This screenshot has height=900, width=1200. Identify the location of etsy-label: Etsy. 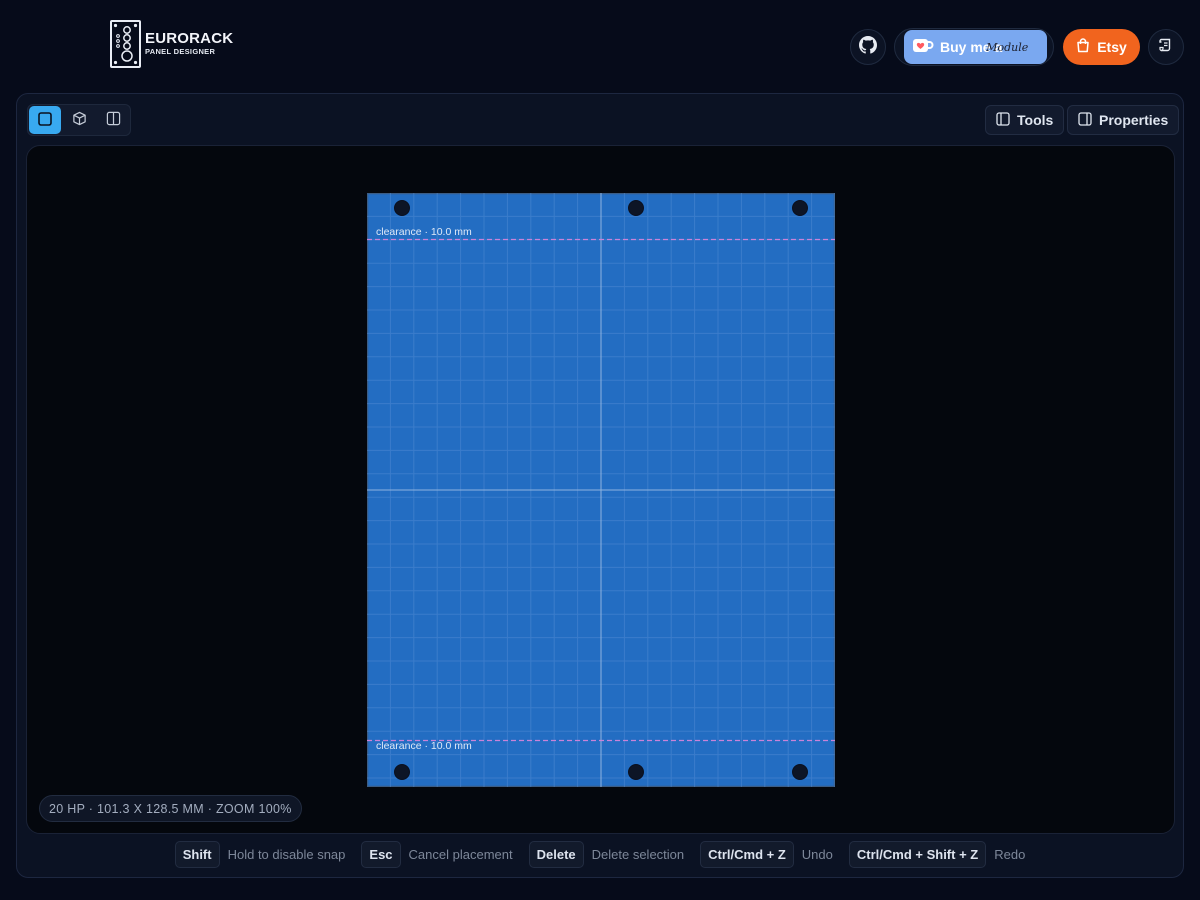
(1112, 47).